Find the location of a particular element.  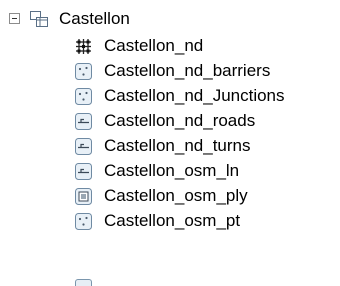

tree-item-castellon-osm-pt: Castellon_osm_pt is located at coordinates (157, 221).